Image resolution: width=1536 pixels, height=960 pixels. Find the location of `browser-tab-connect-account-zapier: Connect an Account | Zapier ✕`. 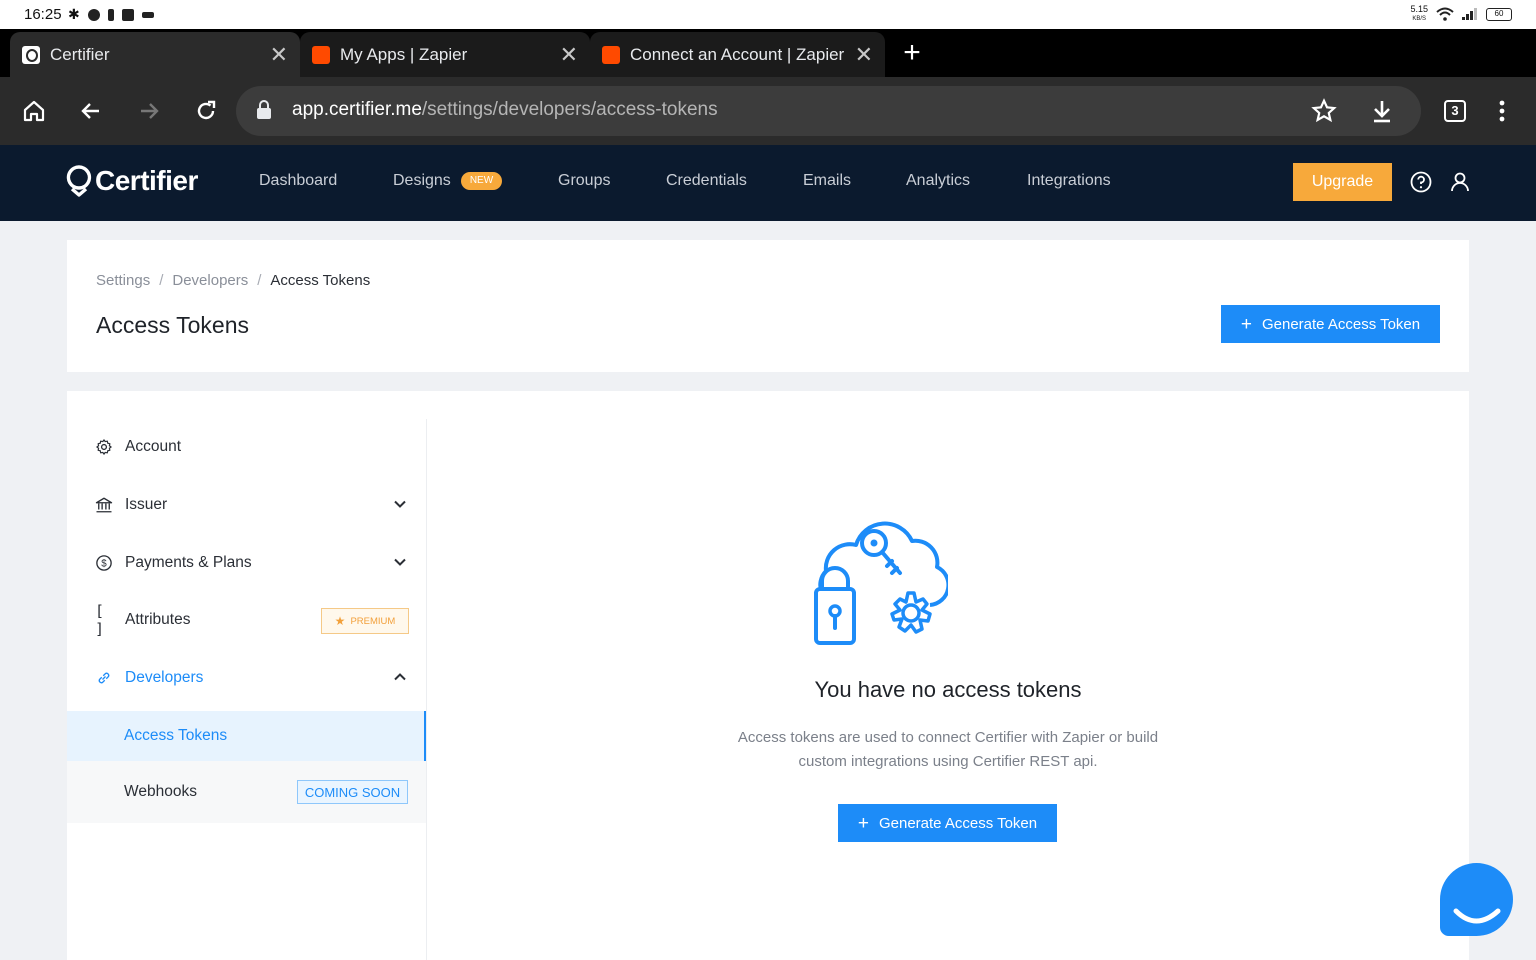

browser-tab-connect-account-zapier: Connect an Account | Zapier ✕ is located at coordinates (737, 54).